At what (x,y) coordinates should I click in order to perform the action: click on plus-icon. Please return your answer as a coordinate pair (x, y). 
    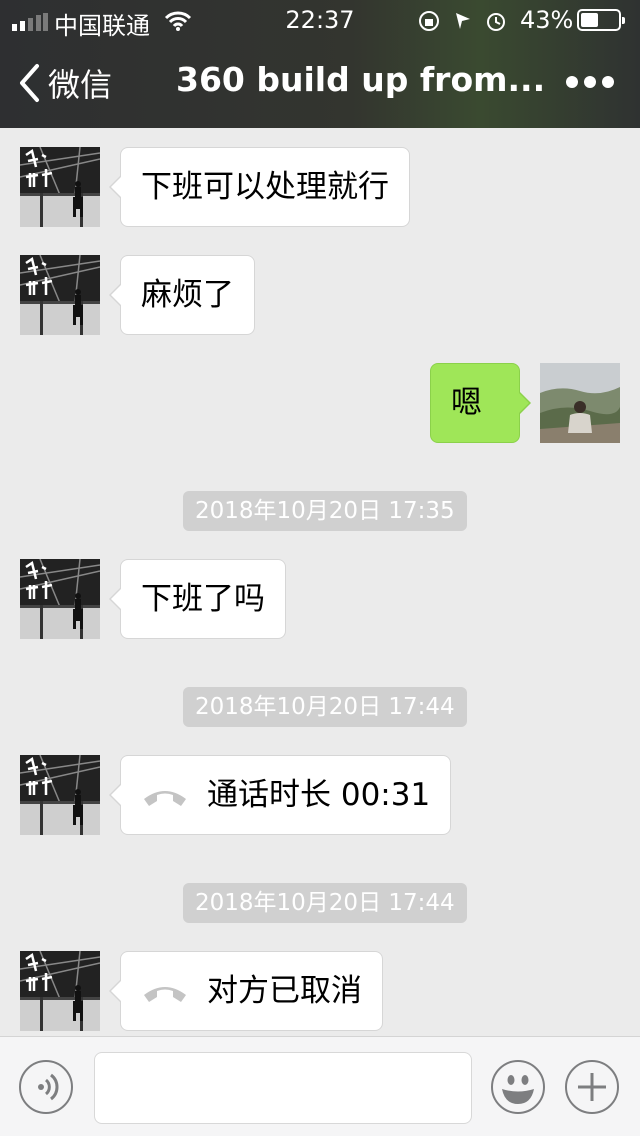
    Looking at the image, I should click on (592, 1087).